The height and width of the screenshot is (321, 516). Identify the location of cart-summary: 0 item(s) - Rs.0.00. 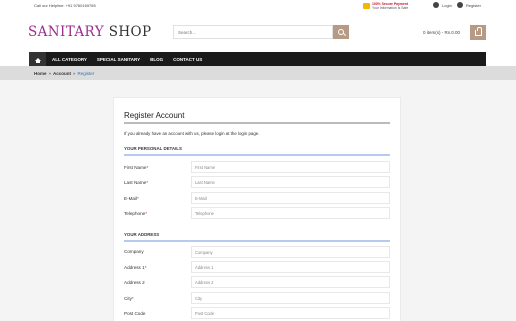
(441, 32).